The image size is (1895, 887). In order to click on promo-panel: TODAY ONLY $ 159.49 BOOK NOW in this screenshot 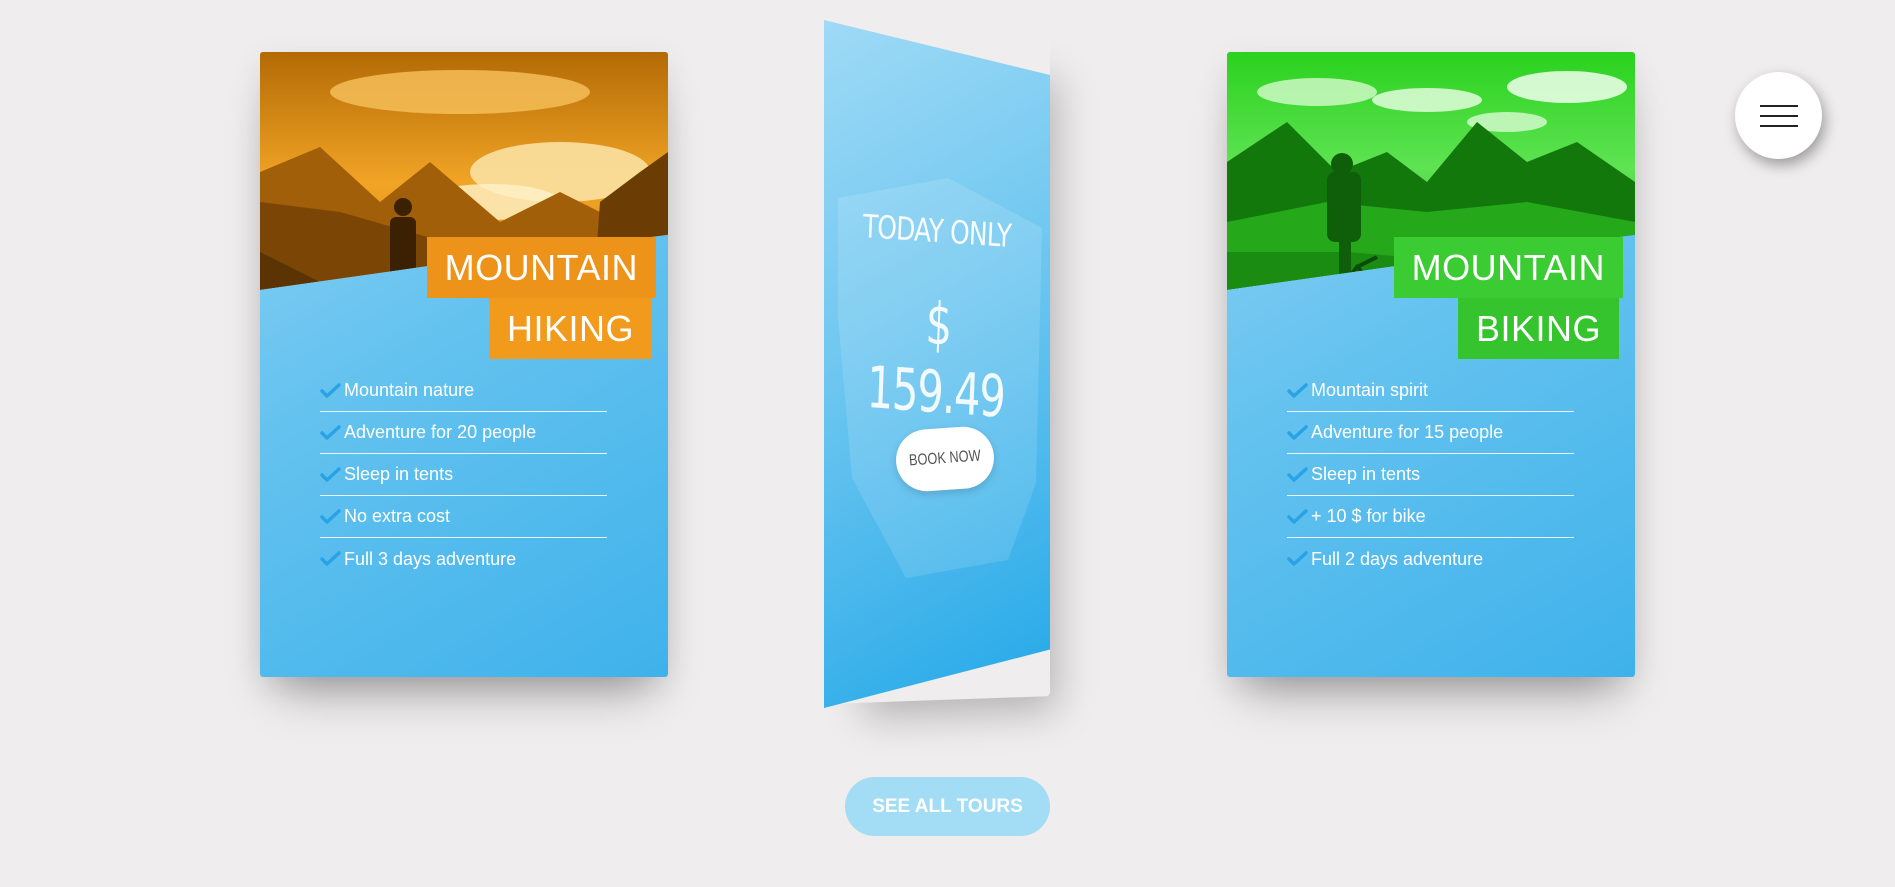, I will do `click(937, 364)`.